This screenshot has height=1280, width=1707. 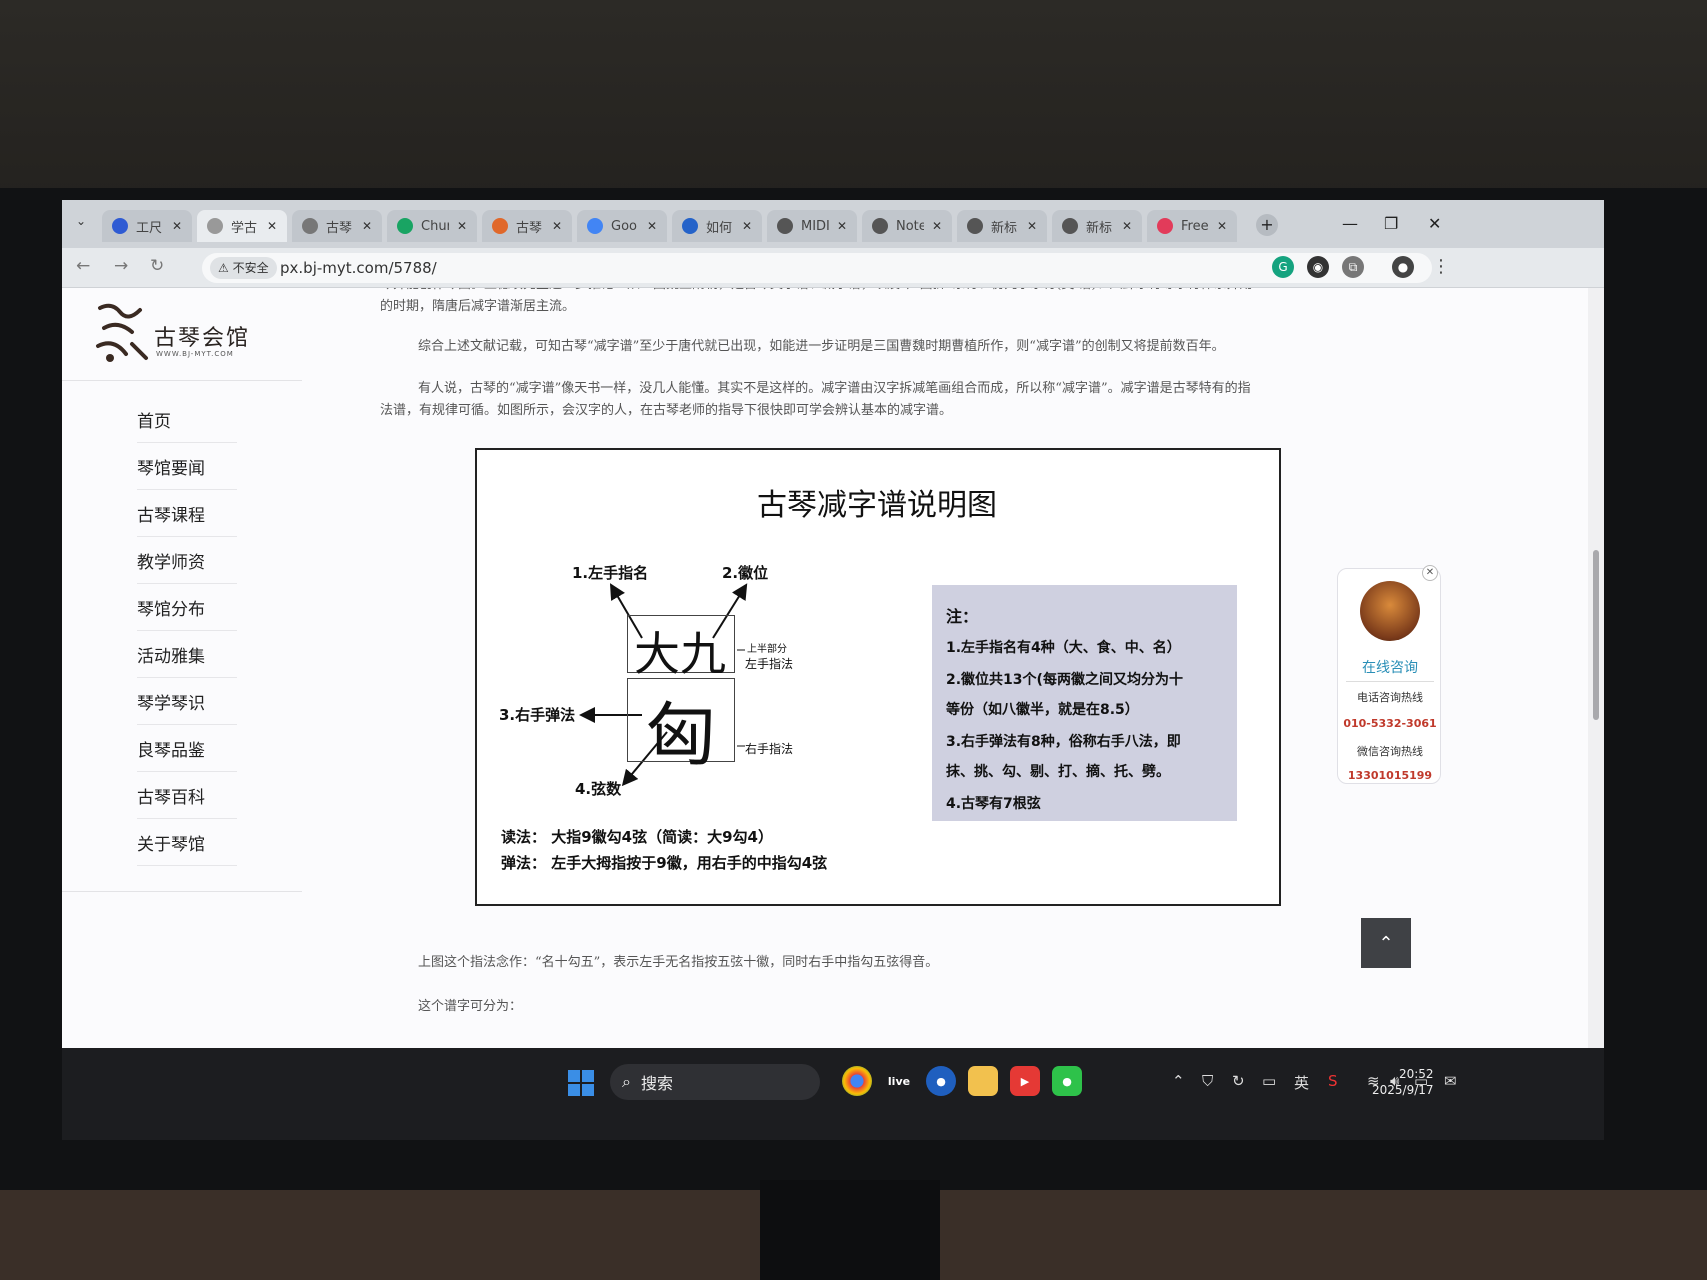 What do you see at coordinates (1390, 723) in the screenshot?
I see `phone-number: 010-5332-3061` at bounding box center [1390, 723].